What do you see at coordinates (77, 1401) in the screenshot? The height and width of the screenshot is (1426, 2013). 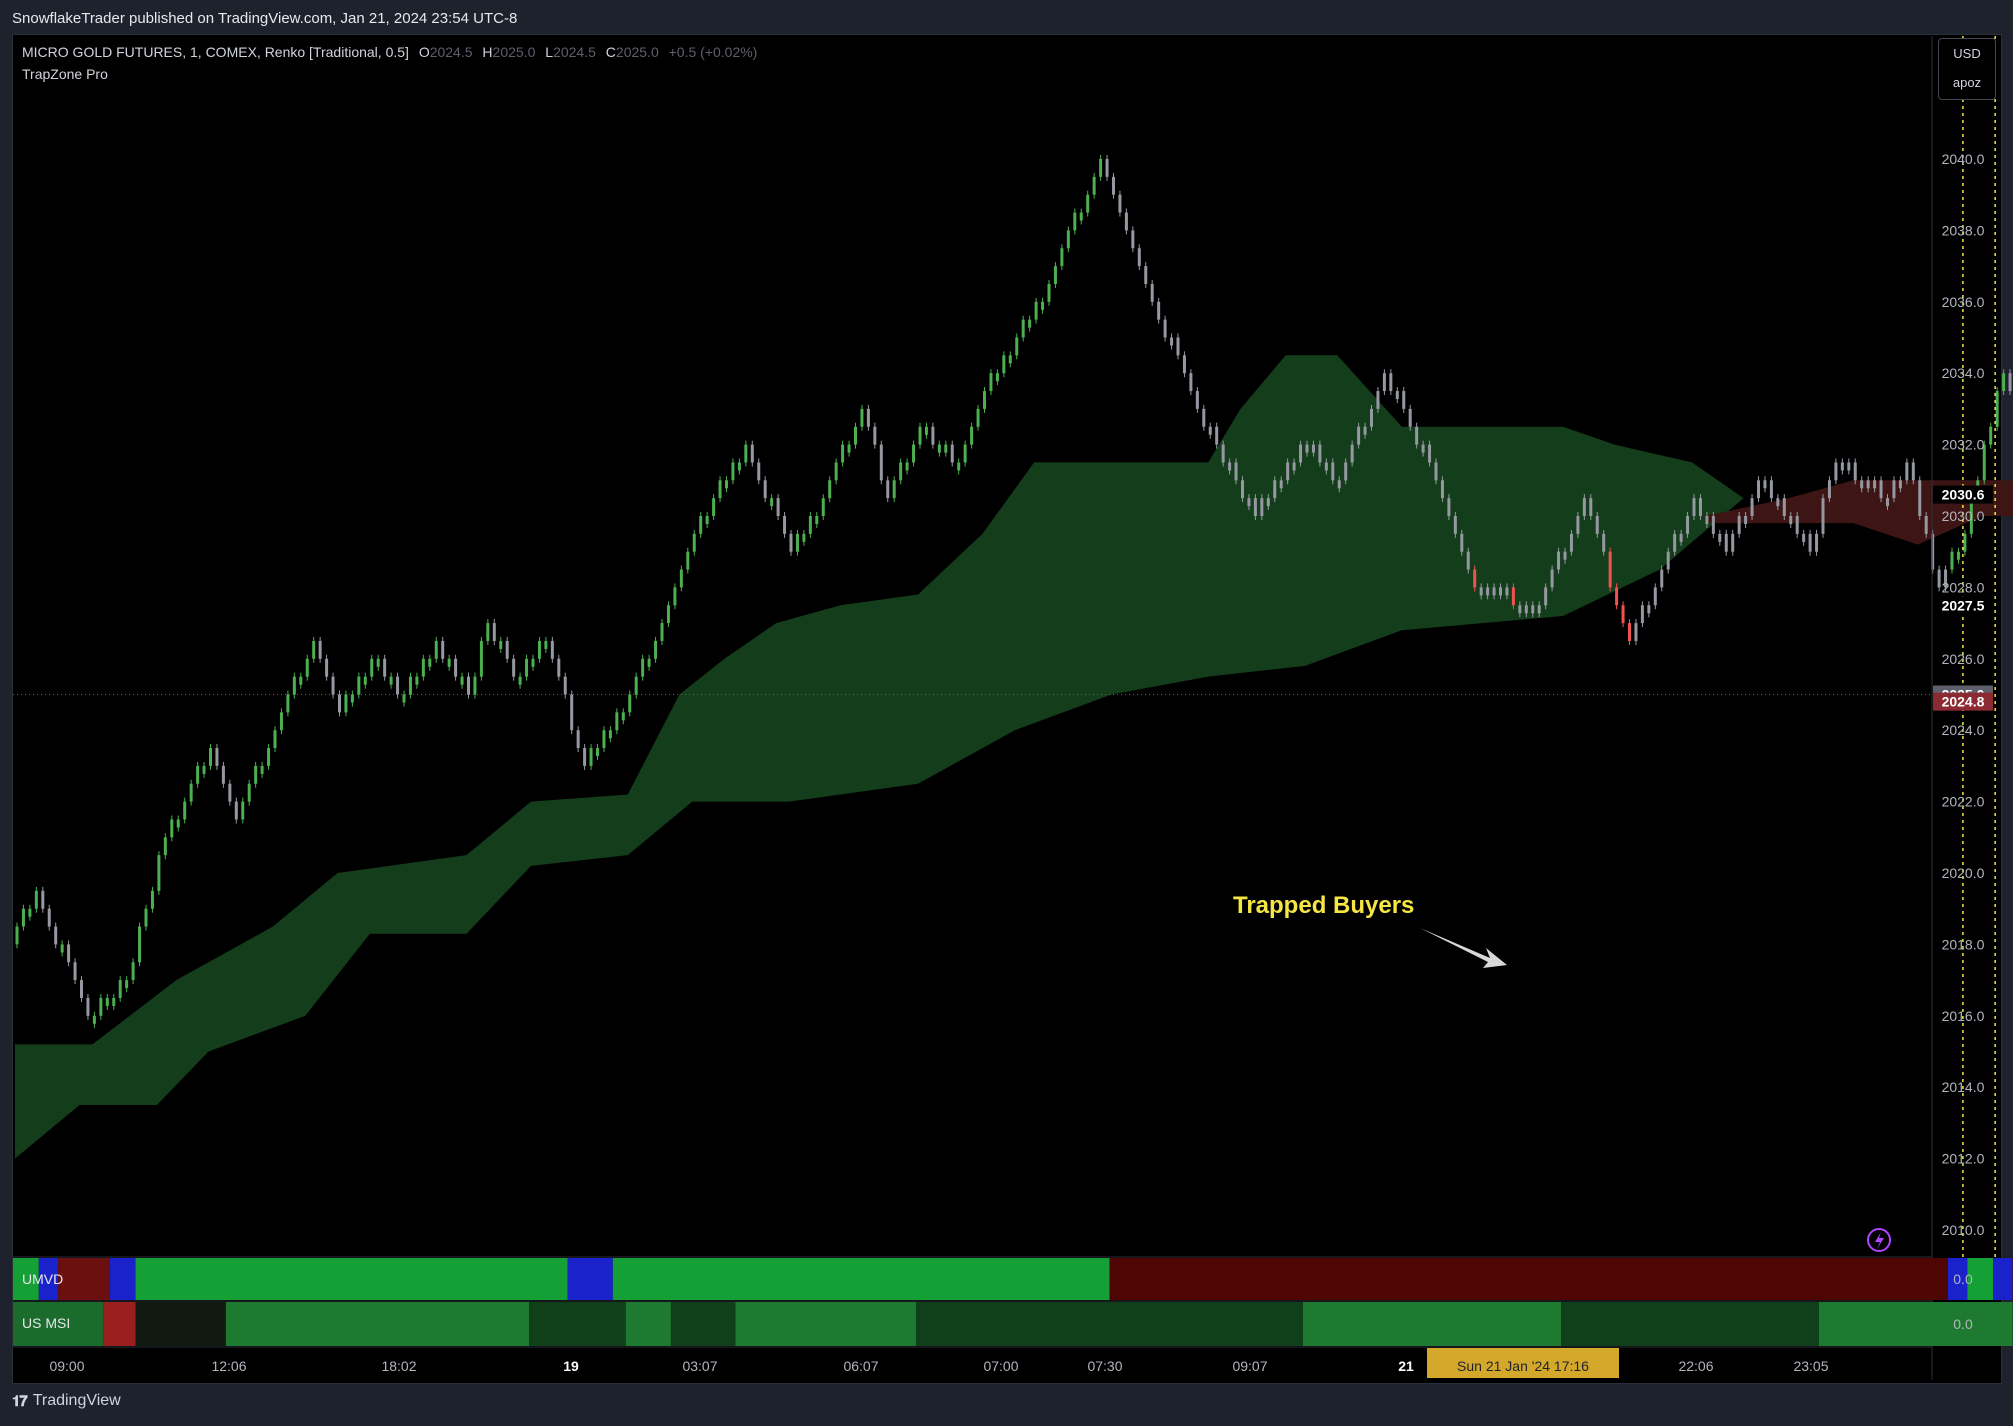 I see `footer-brand: TradingView` at bounding box center [77, 1401].